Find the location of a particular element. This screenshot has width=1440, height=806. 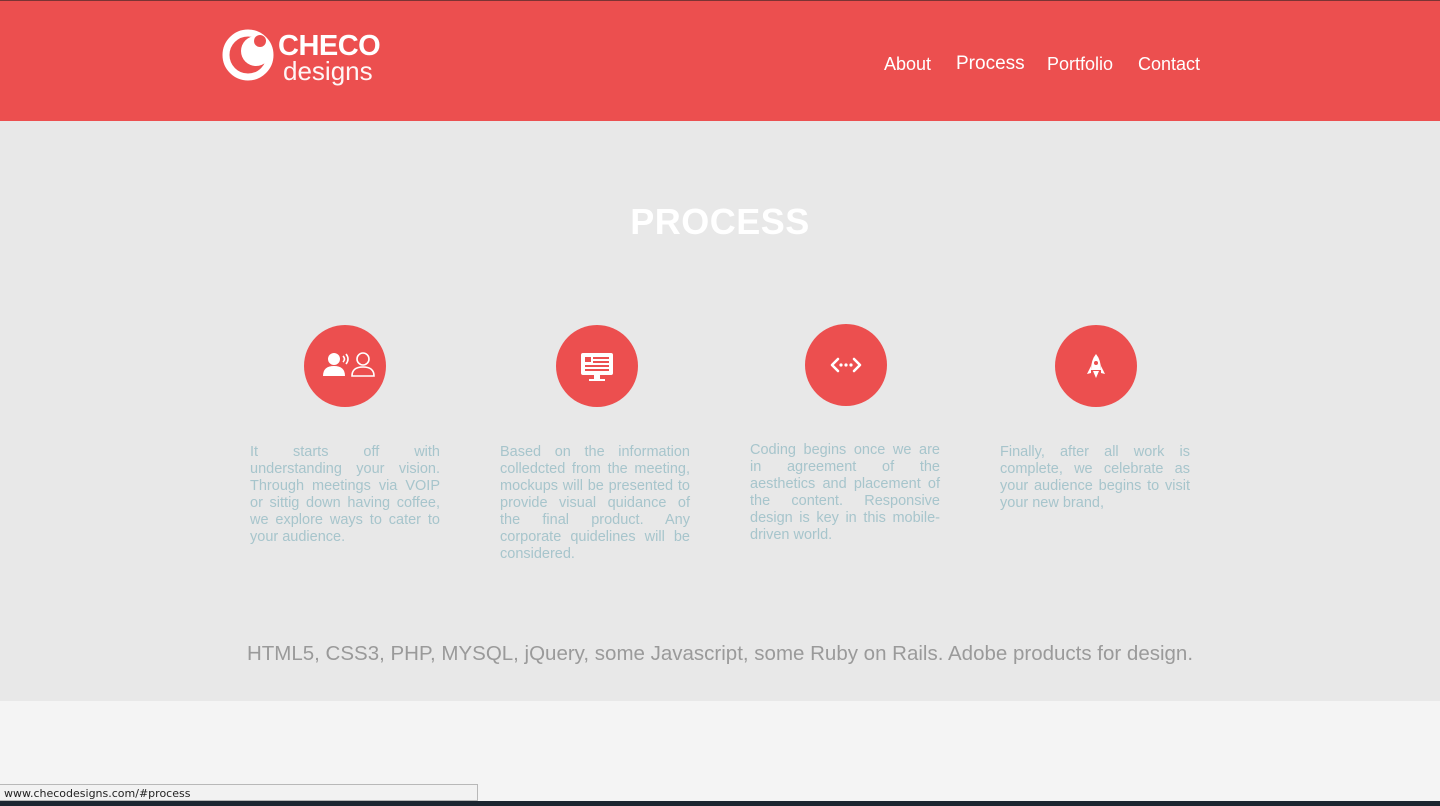

step-3-circle is located at coordinates (846, 365).